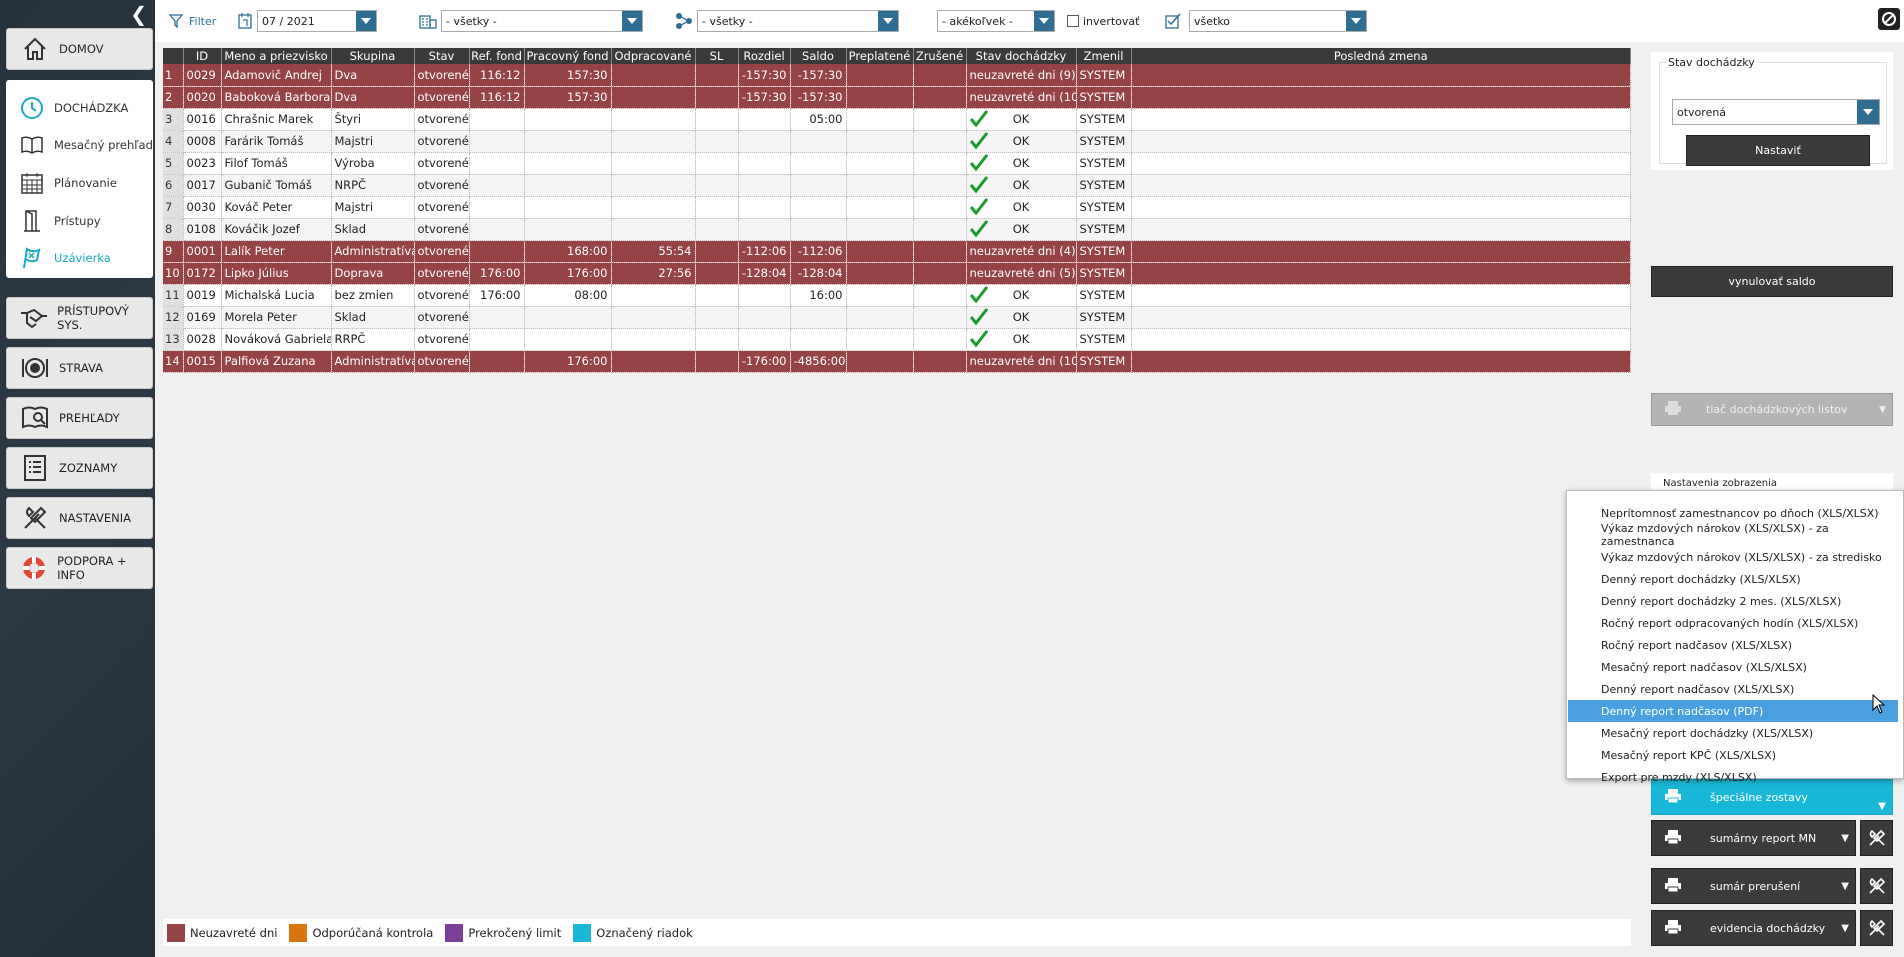  I want to click on summary-report-settings-button, so click(1876, 838).